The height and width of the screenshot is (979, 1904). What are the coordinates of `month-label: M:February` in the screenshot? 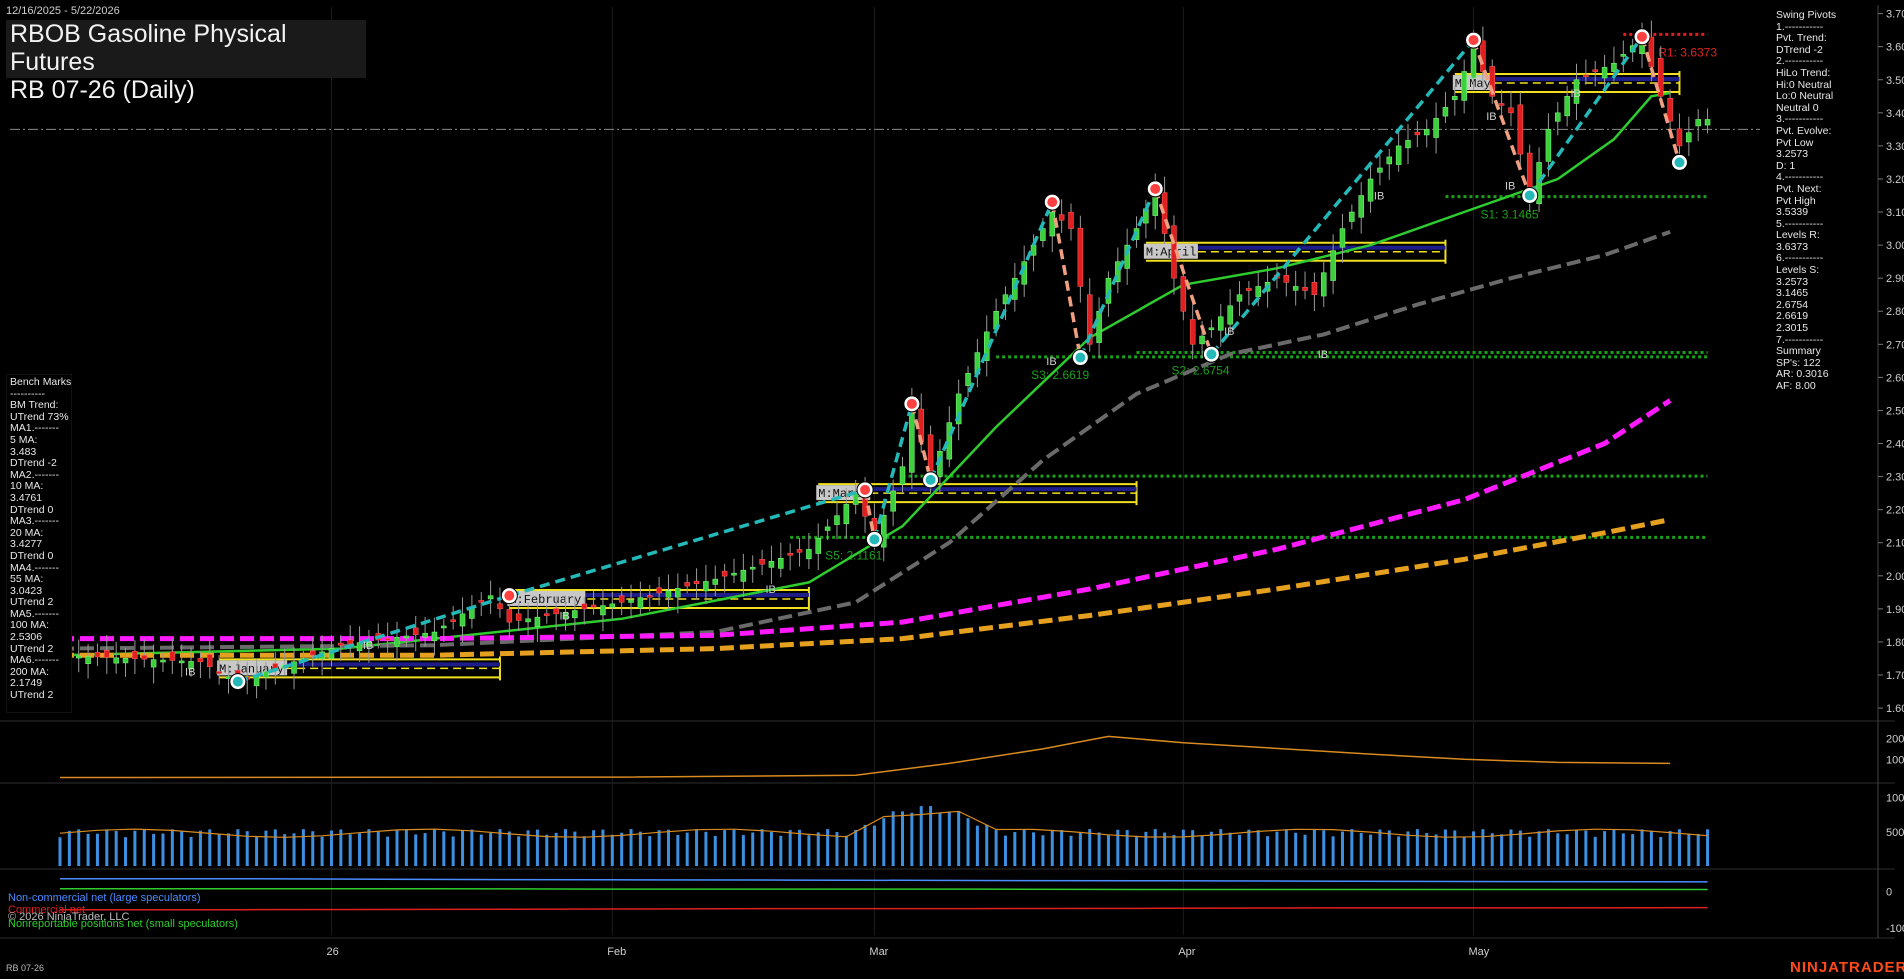 It's located at (545, 600).